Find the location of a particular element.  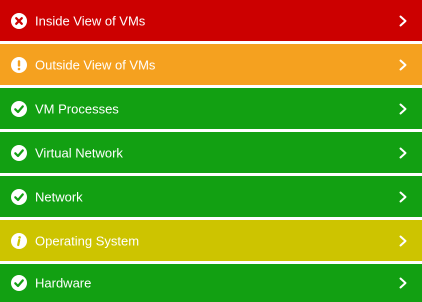

status-row-vm-processes: VM Processes is located at coordinates (211, 108).